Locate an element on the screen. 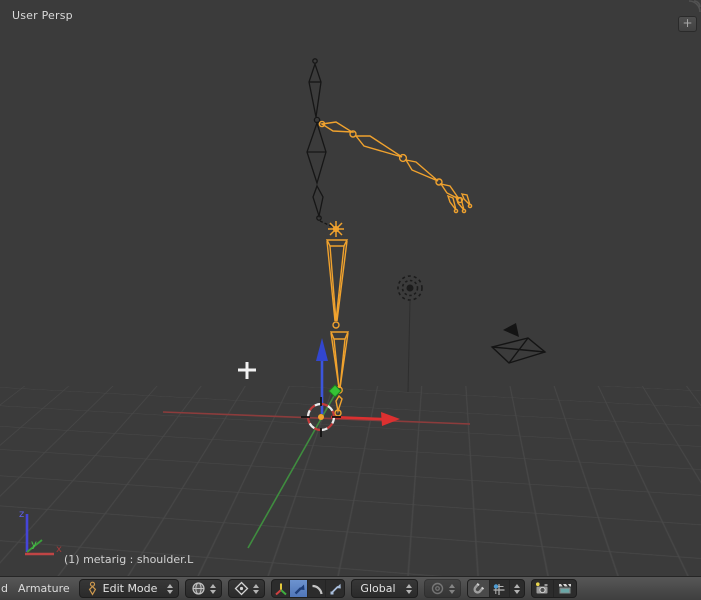 This screenshot has height=600, width=701. manipulator-toggle-button is located at coordinates (281, 588).